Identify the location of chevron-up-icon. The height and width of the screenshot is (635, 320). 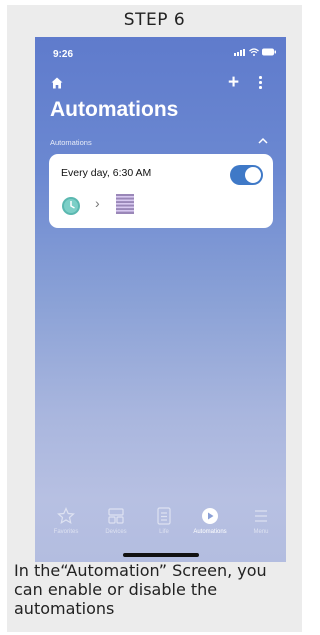
(263, 140).